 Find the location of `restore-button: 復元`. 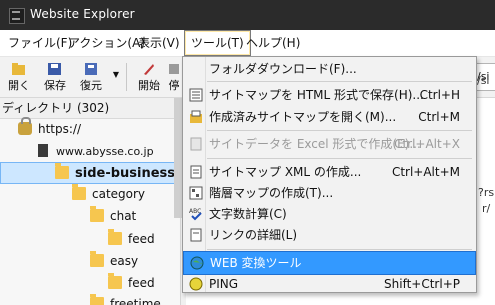

restore-button: 復元 is located at coordinates (91, 77).